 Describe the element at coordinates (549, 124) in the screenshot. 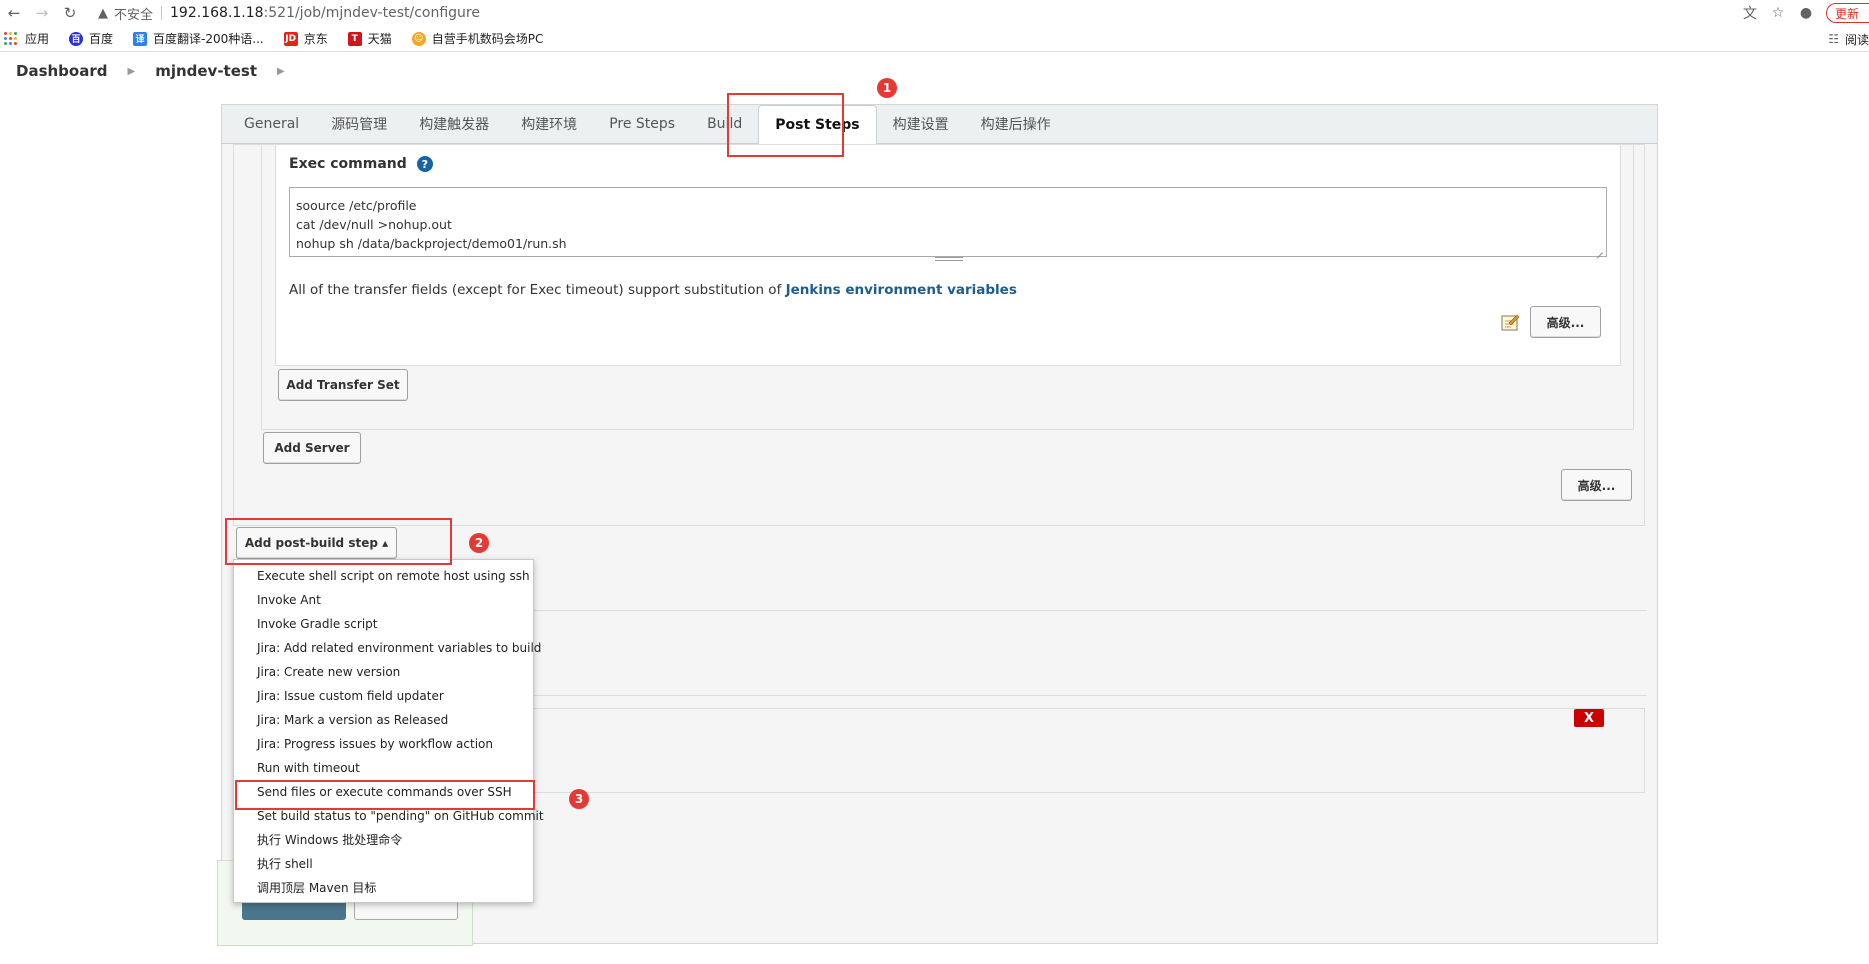

I see `tab-build-env: 构建环境` at that location.